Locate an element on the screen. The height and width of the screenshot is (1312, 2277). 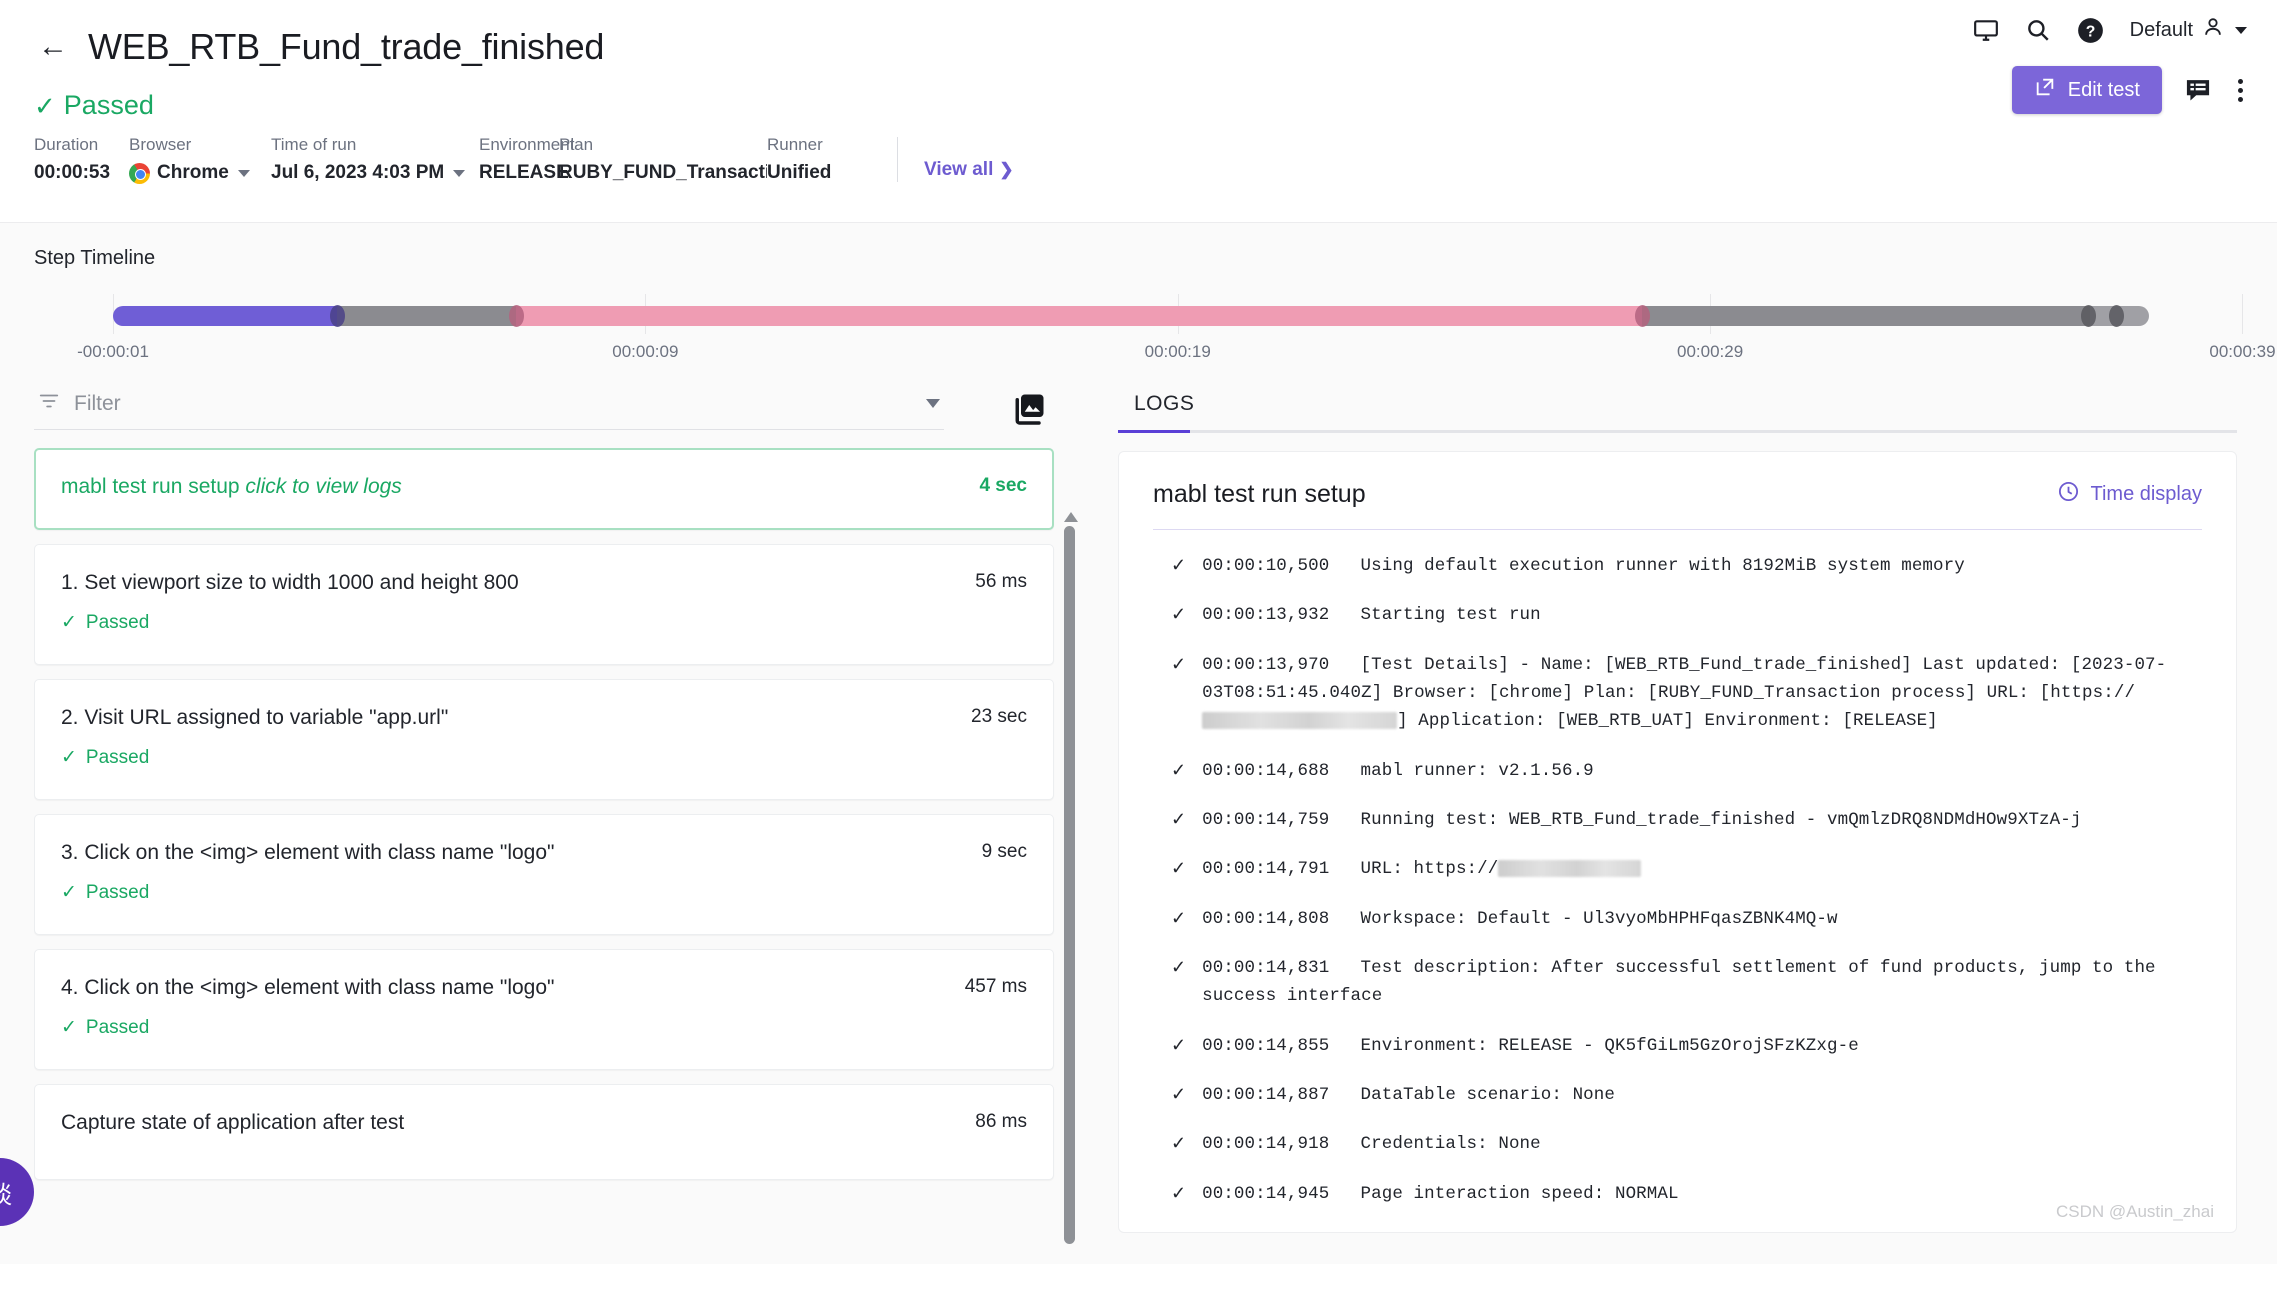
log-timestamp: 00:00:13,970 is located at coordinates (1276, 664).